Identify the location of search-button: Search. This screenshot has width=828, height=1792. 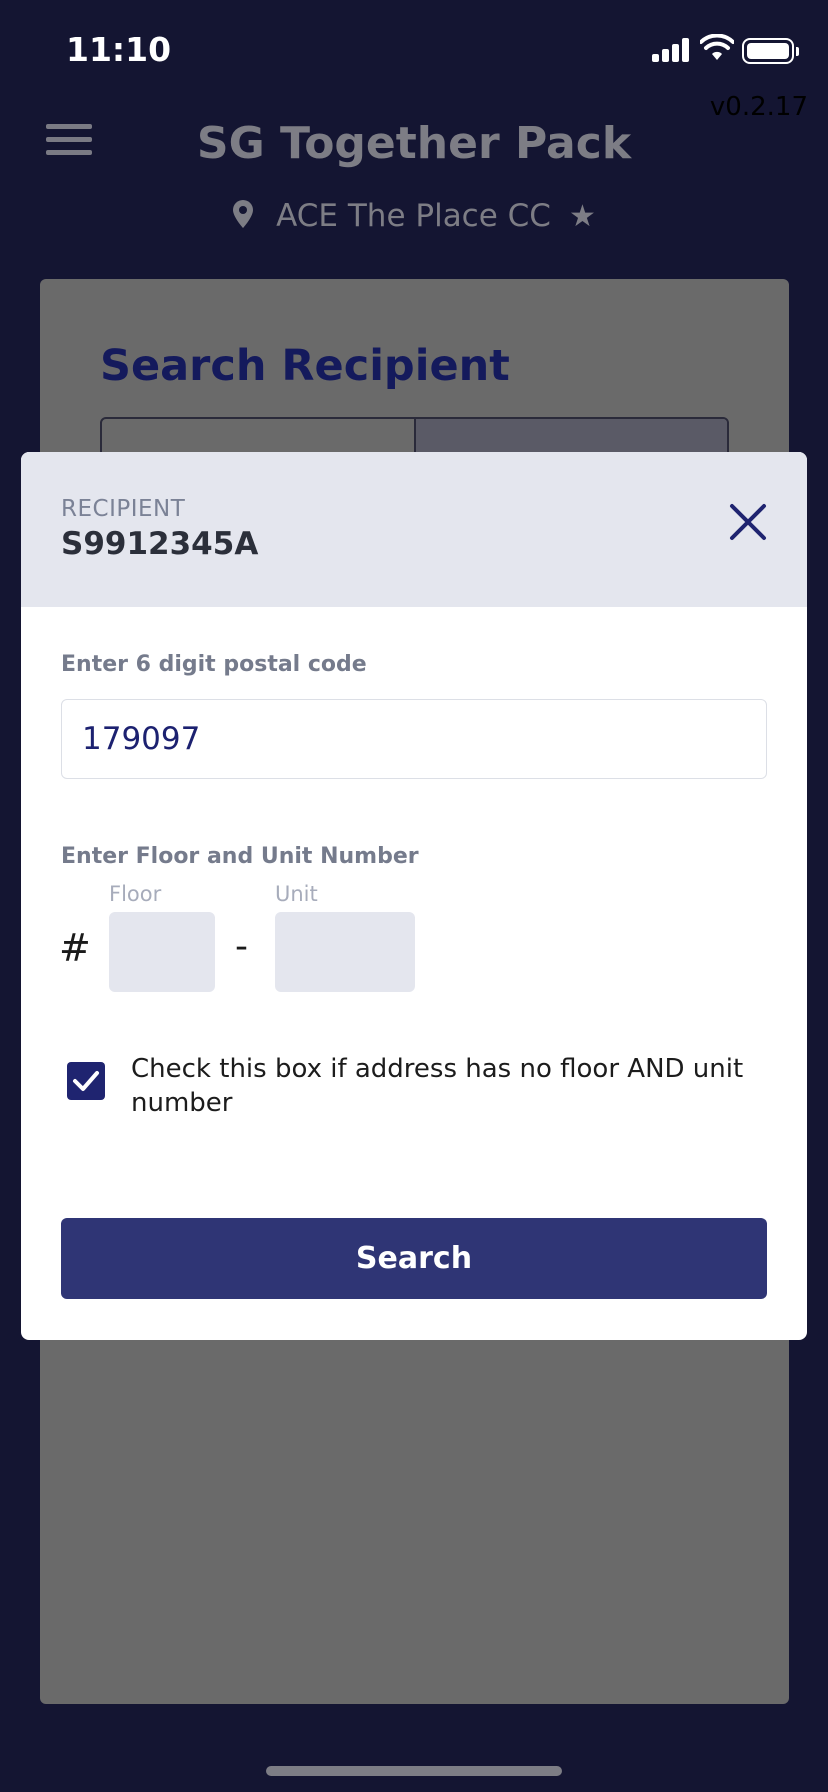
(414, 1258).